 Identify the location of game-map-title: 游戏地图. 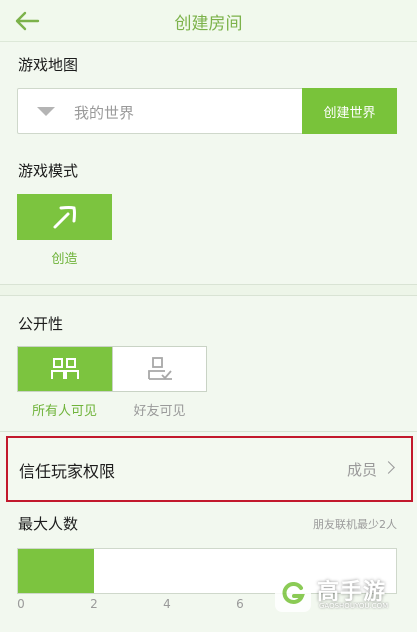
(48, 65).